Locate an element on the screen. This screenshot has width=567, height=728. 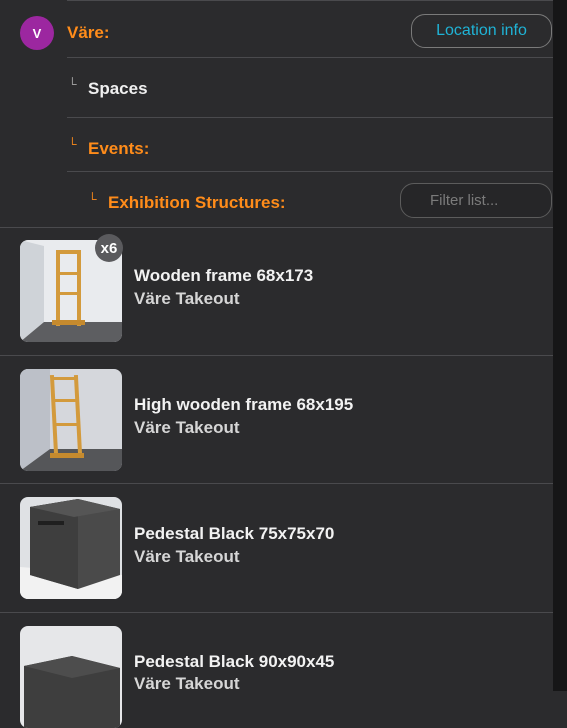
item-title: Pedestal Black 75x75x70 is located at coordinates (234, 534).